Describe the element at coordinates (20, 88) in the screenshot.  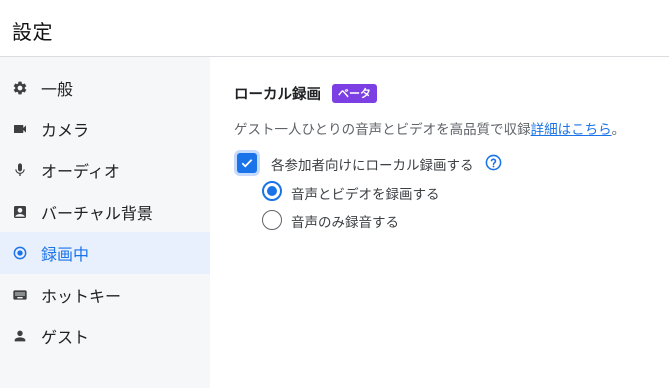
I see `gear-icon` at that location.